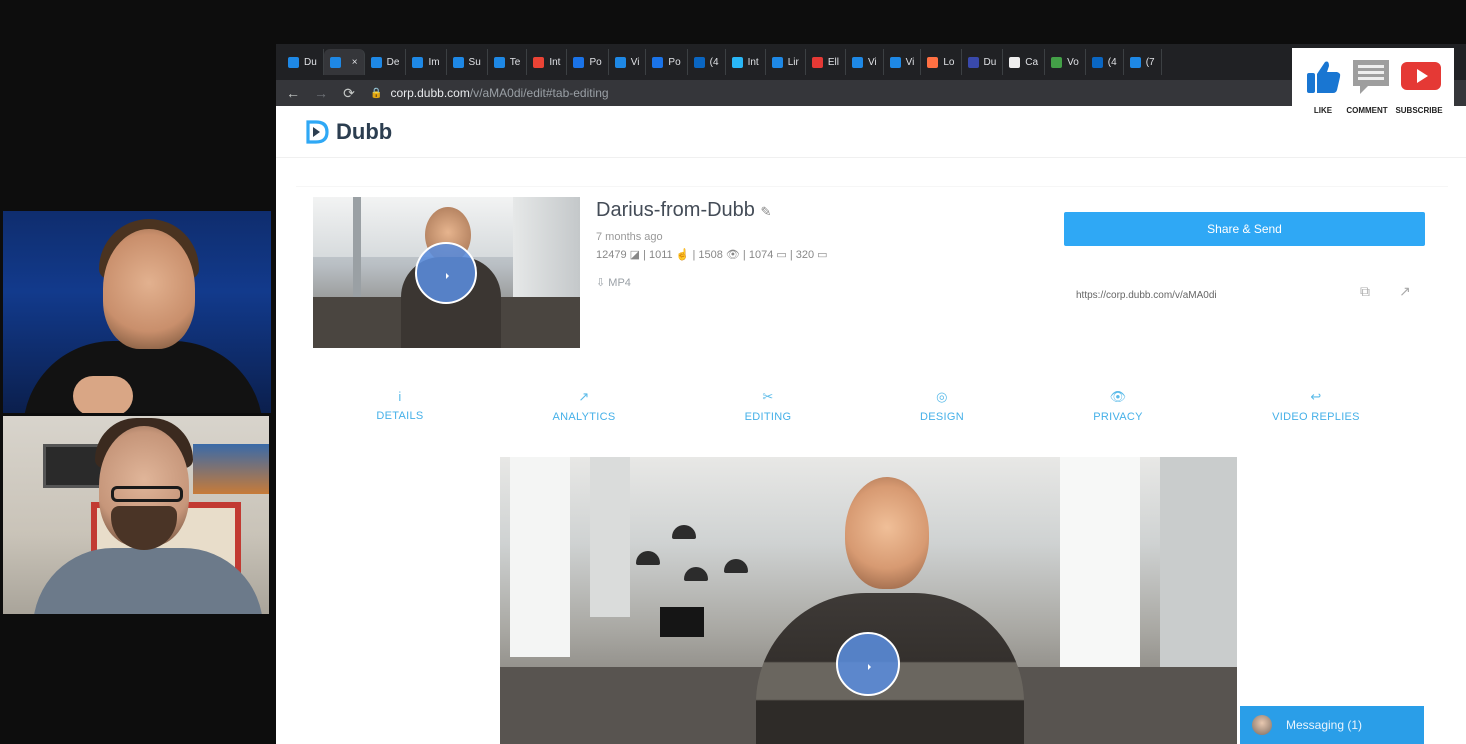 The height and width of the screenshot is (744, 1466). Describe the element at coordinates (584, 417) in the screenshot. I see `tab-label: ANALYTICS` at that location.